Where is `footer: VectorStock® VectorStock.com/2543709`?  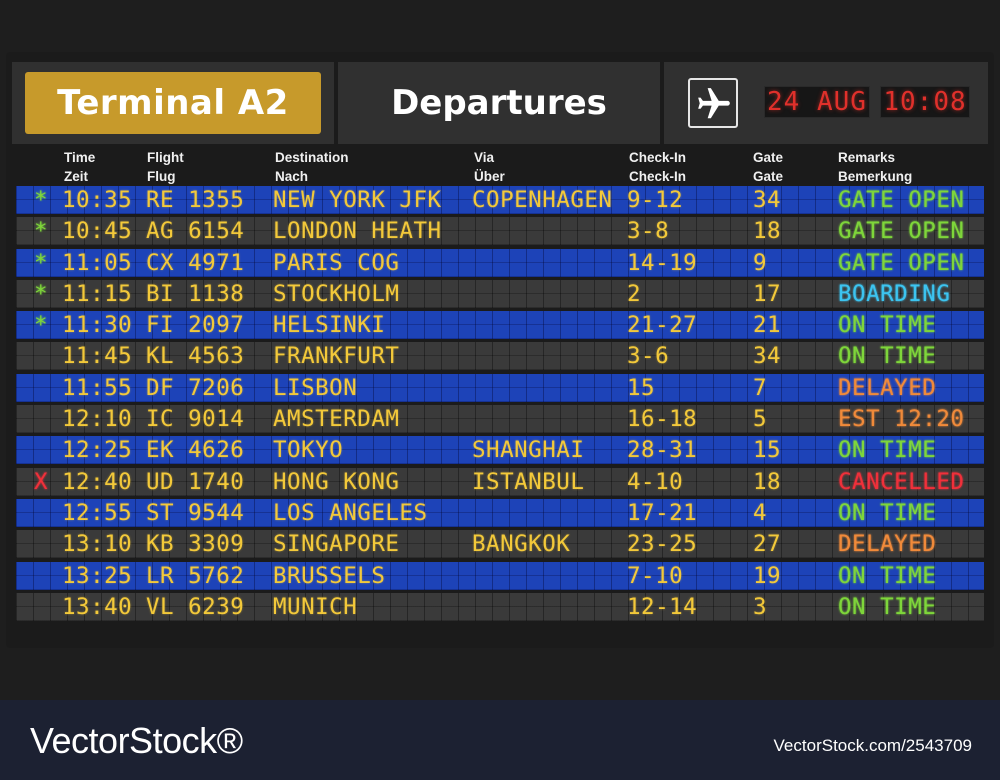 footer: VectorStock® VectorStock.com/2543709 is located at coordinates (500, 740).